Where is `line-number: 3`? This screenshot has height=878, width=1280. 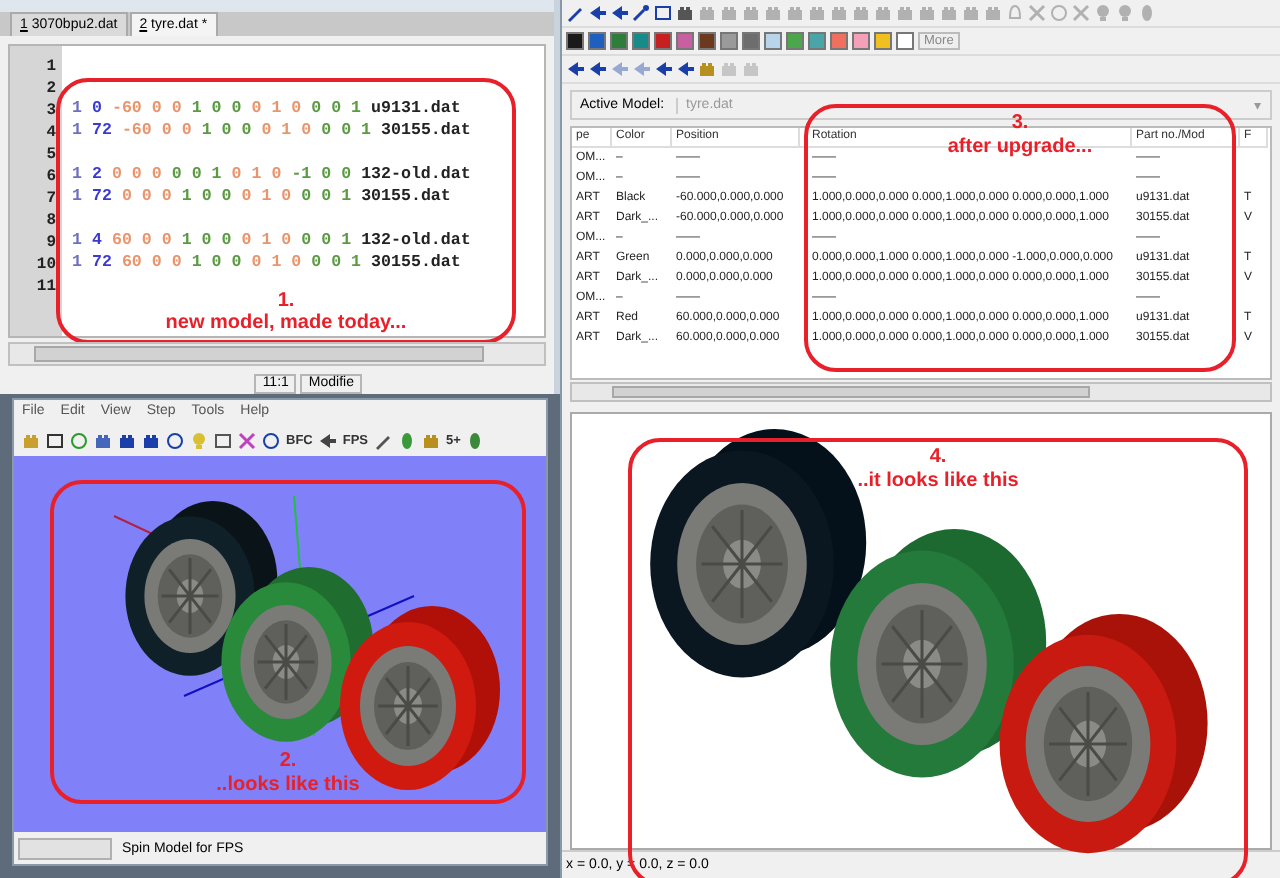 line-number: 3 is located at coordinates (51, 110).